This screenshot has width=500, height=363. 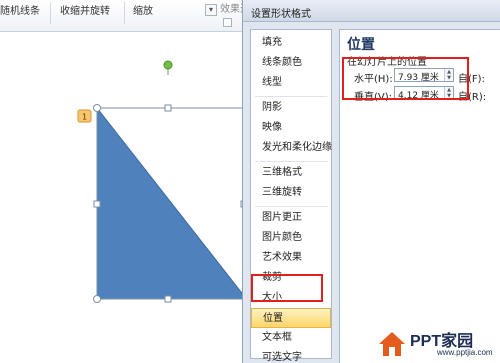 What do you see at coordinates (291, 128) in the screenshot?
I see `nav-reflection: 映像` at bounding box center [291, 128].